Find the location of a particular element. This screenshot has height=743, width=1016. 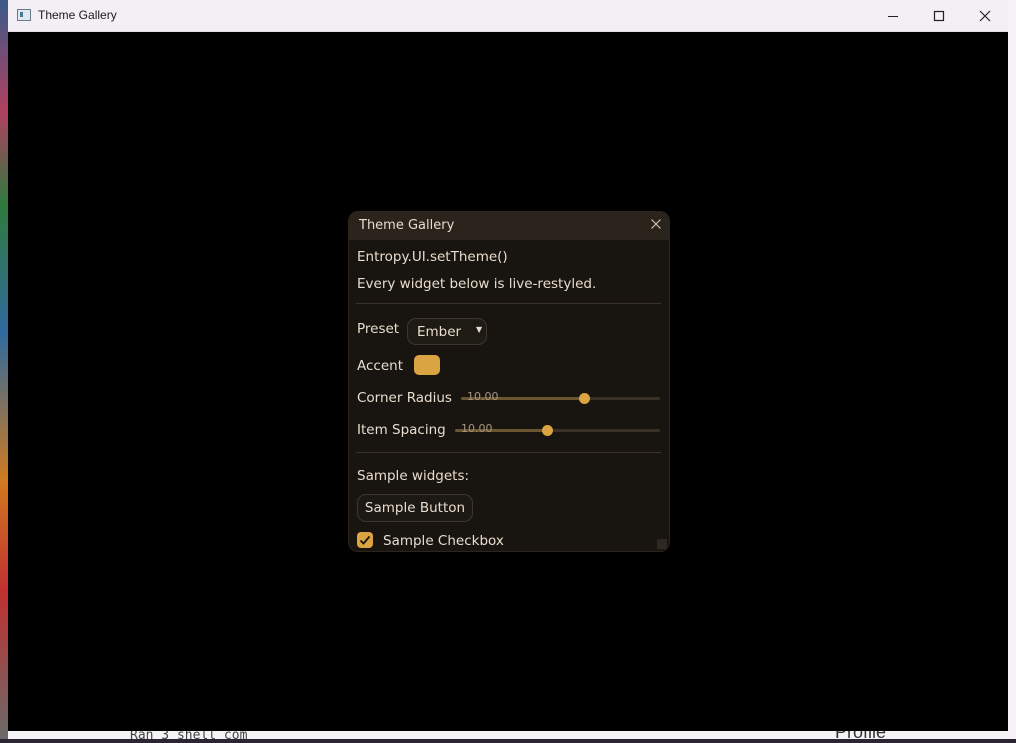

minimize-button is located at coordinates (893, 15).